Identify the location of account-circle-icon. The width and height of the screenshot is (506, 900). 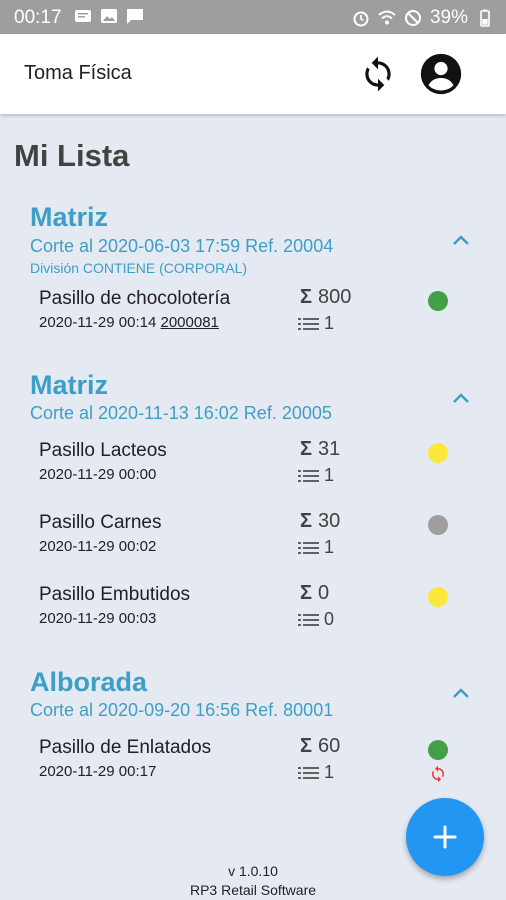
(441, 74).